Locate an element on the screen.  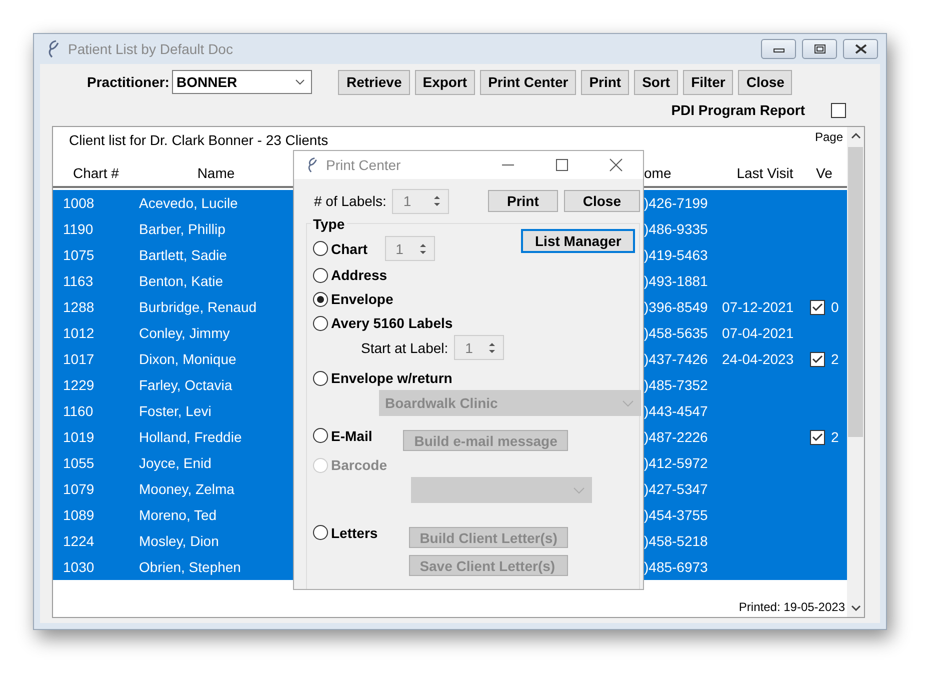
table-cell-text: 1160 is located at coordinates (78, 411).